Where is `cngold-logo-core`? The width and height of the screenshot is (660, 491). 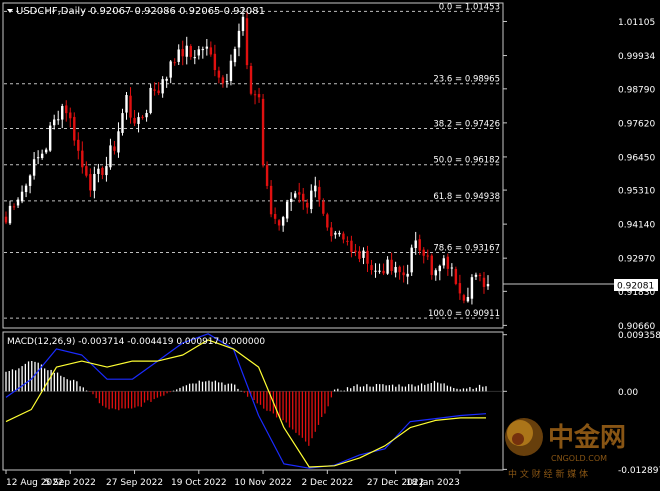
cngold-logo-core is located at coordinates (518, 439).